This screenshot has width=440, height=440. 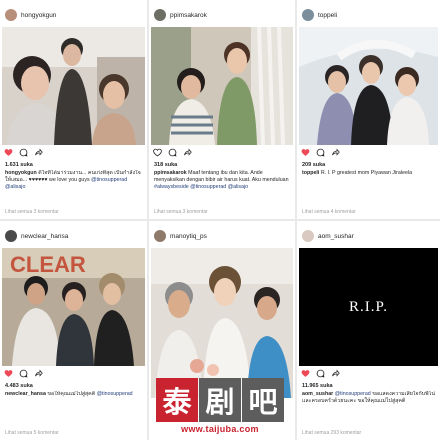 I want to click on watermark-char: 泰, so click(x=177, y=400).